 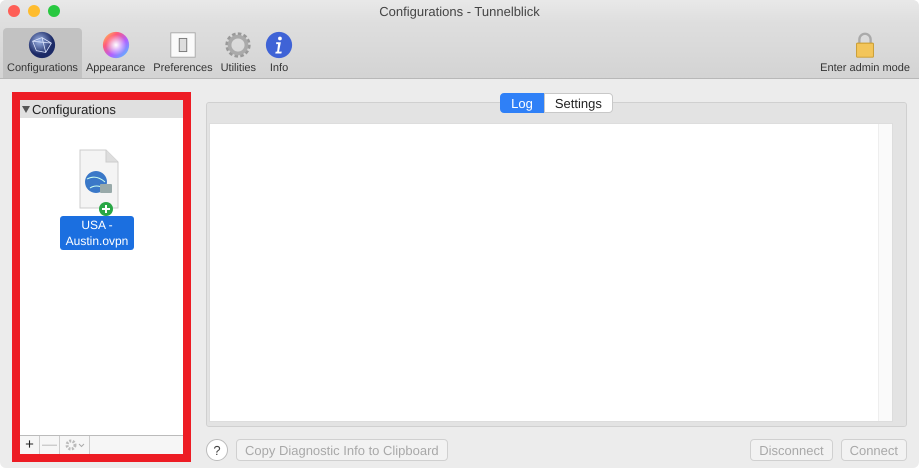 I want to click on globe-icon, so click(x=42, y=45).